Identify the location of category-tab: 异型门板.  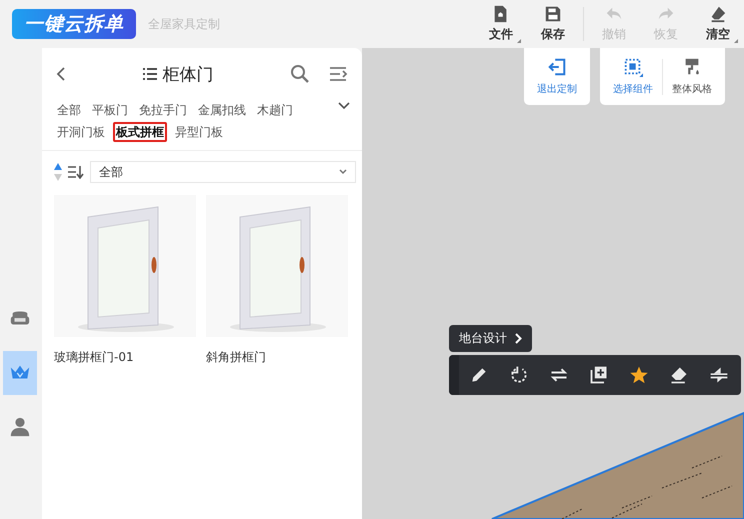
(199, 132).